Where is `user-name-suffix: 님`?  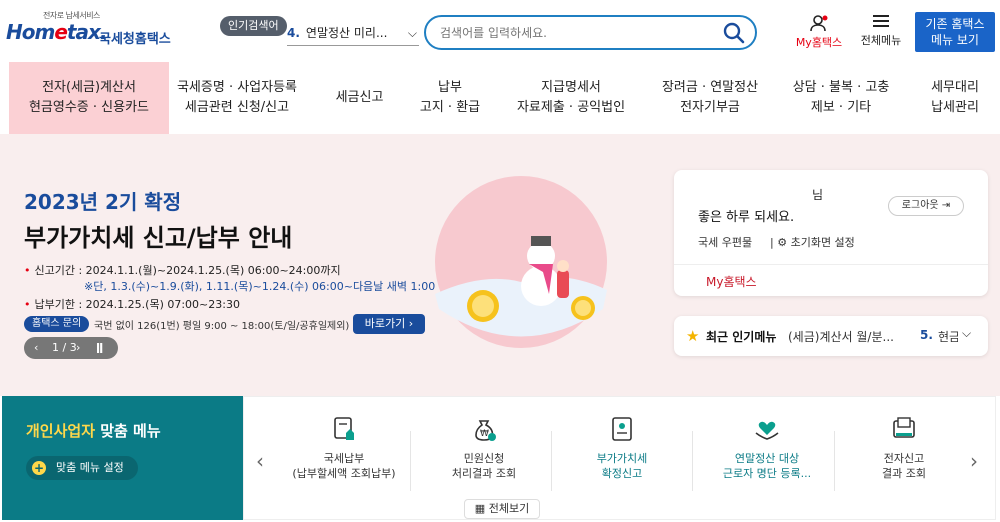
user-name-suffix: 님 is located at coordinates (818, 195).